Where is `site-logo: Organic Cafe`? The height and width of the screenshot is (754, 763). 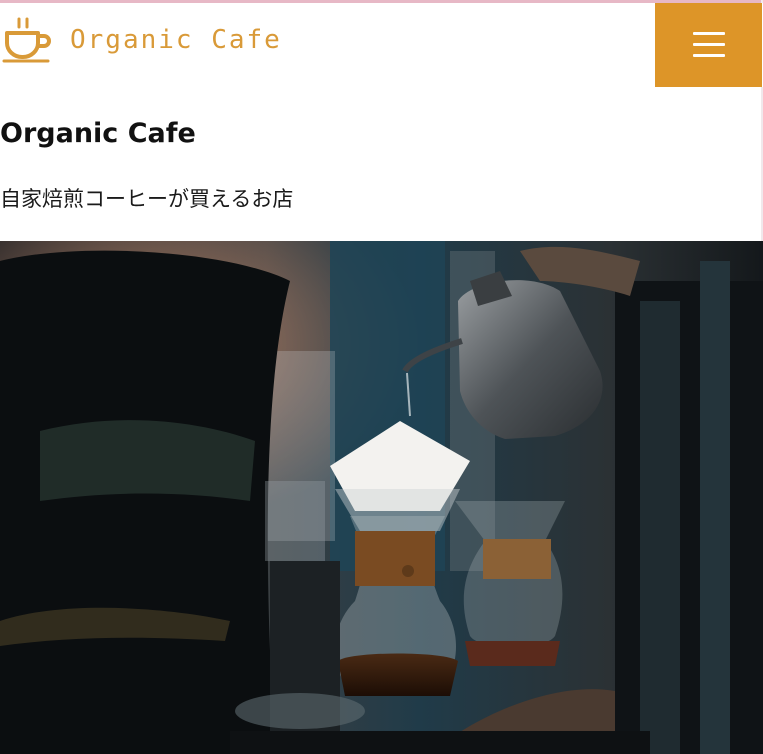 site-logo: Organic Cafe is located at coordinates (142, 40).